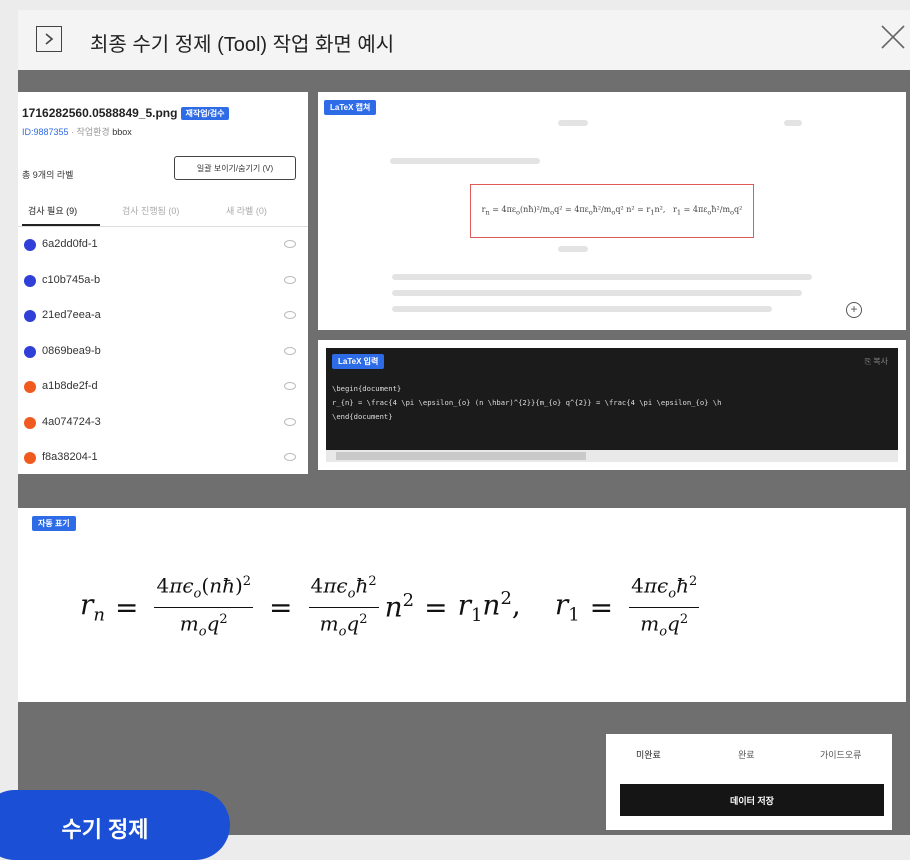  What do you see at coordinates (77, 132) in the screenshot?
I see `file-meta: ID:9887355 · 작업환경 bbox` at bounding box center [77, 132].